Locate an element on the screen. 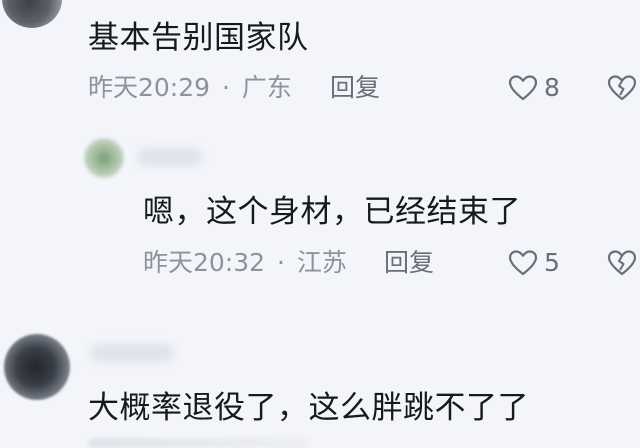 Image resolution: width=640 pixels, height=448 pixels. comment-meta: 昨天20:32 · 江苏 is located at coordinates (245, 263).